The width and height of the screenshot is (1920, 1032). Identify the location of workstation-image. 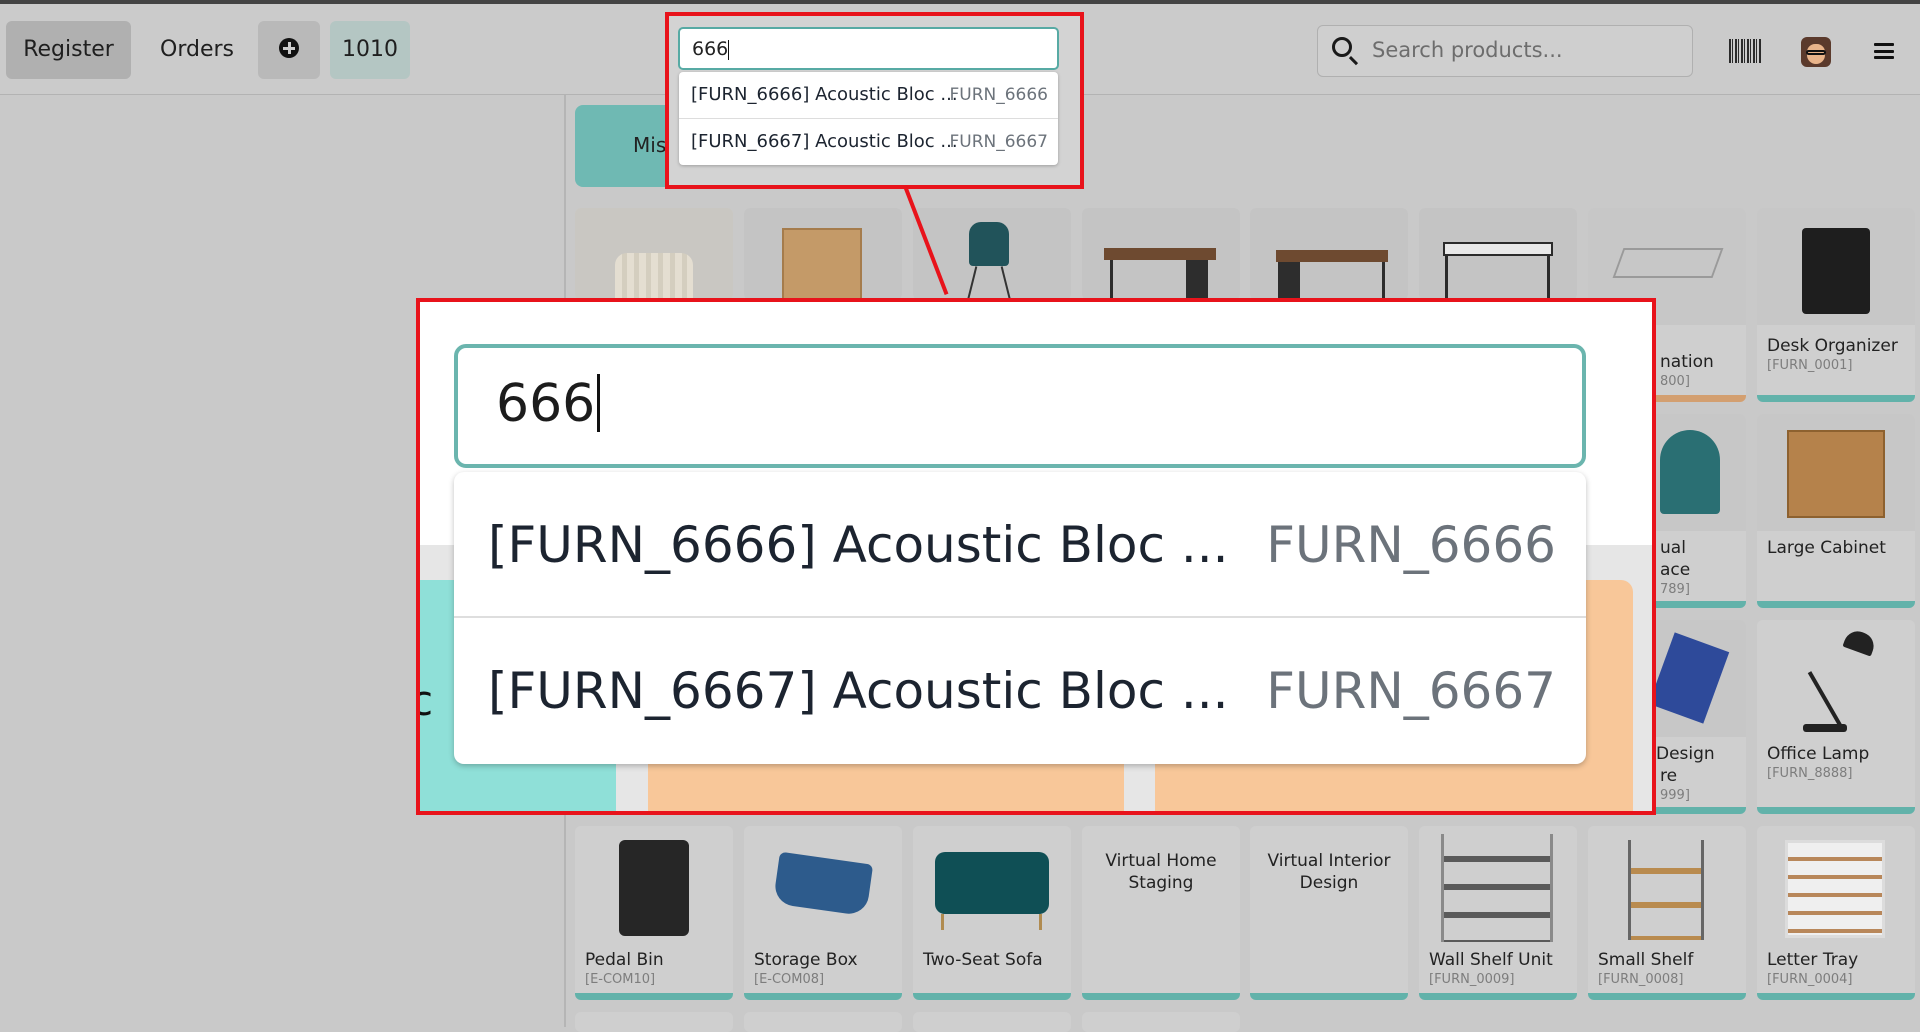
(1668, 263).